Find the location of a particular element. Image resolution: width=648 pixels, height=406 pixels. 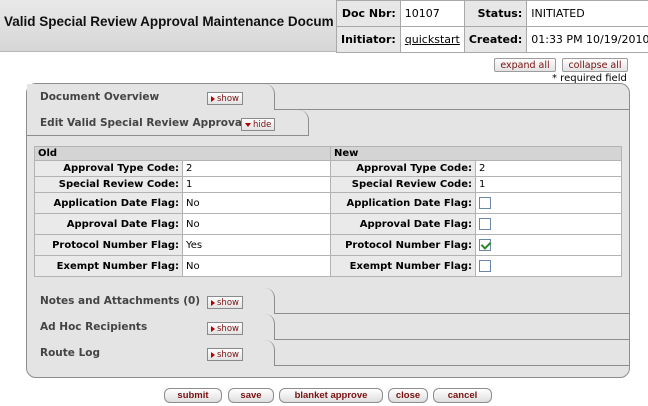

tab-label: Document Overview is located at coordinates (100, 97).